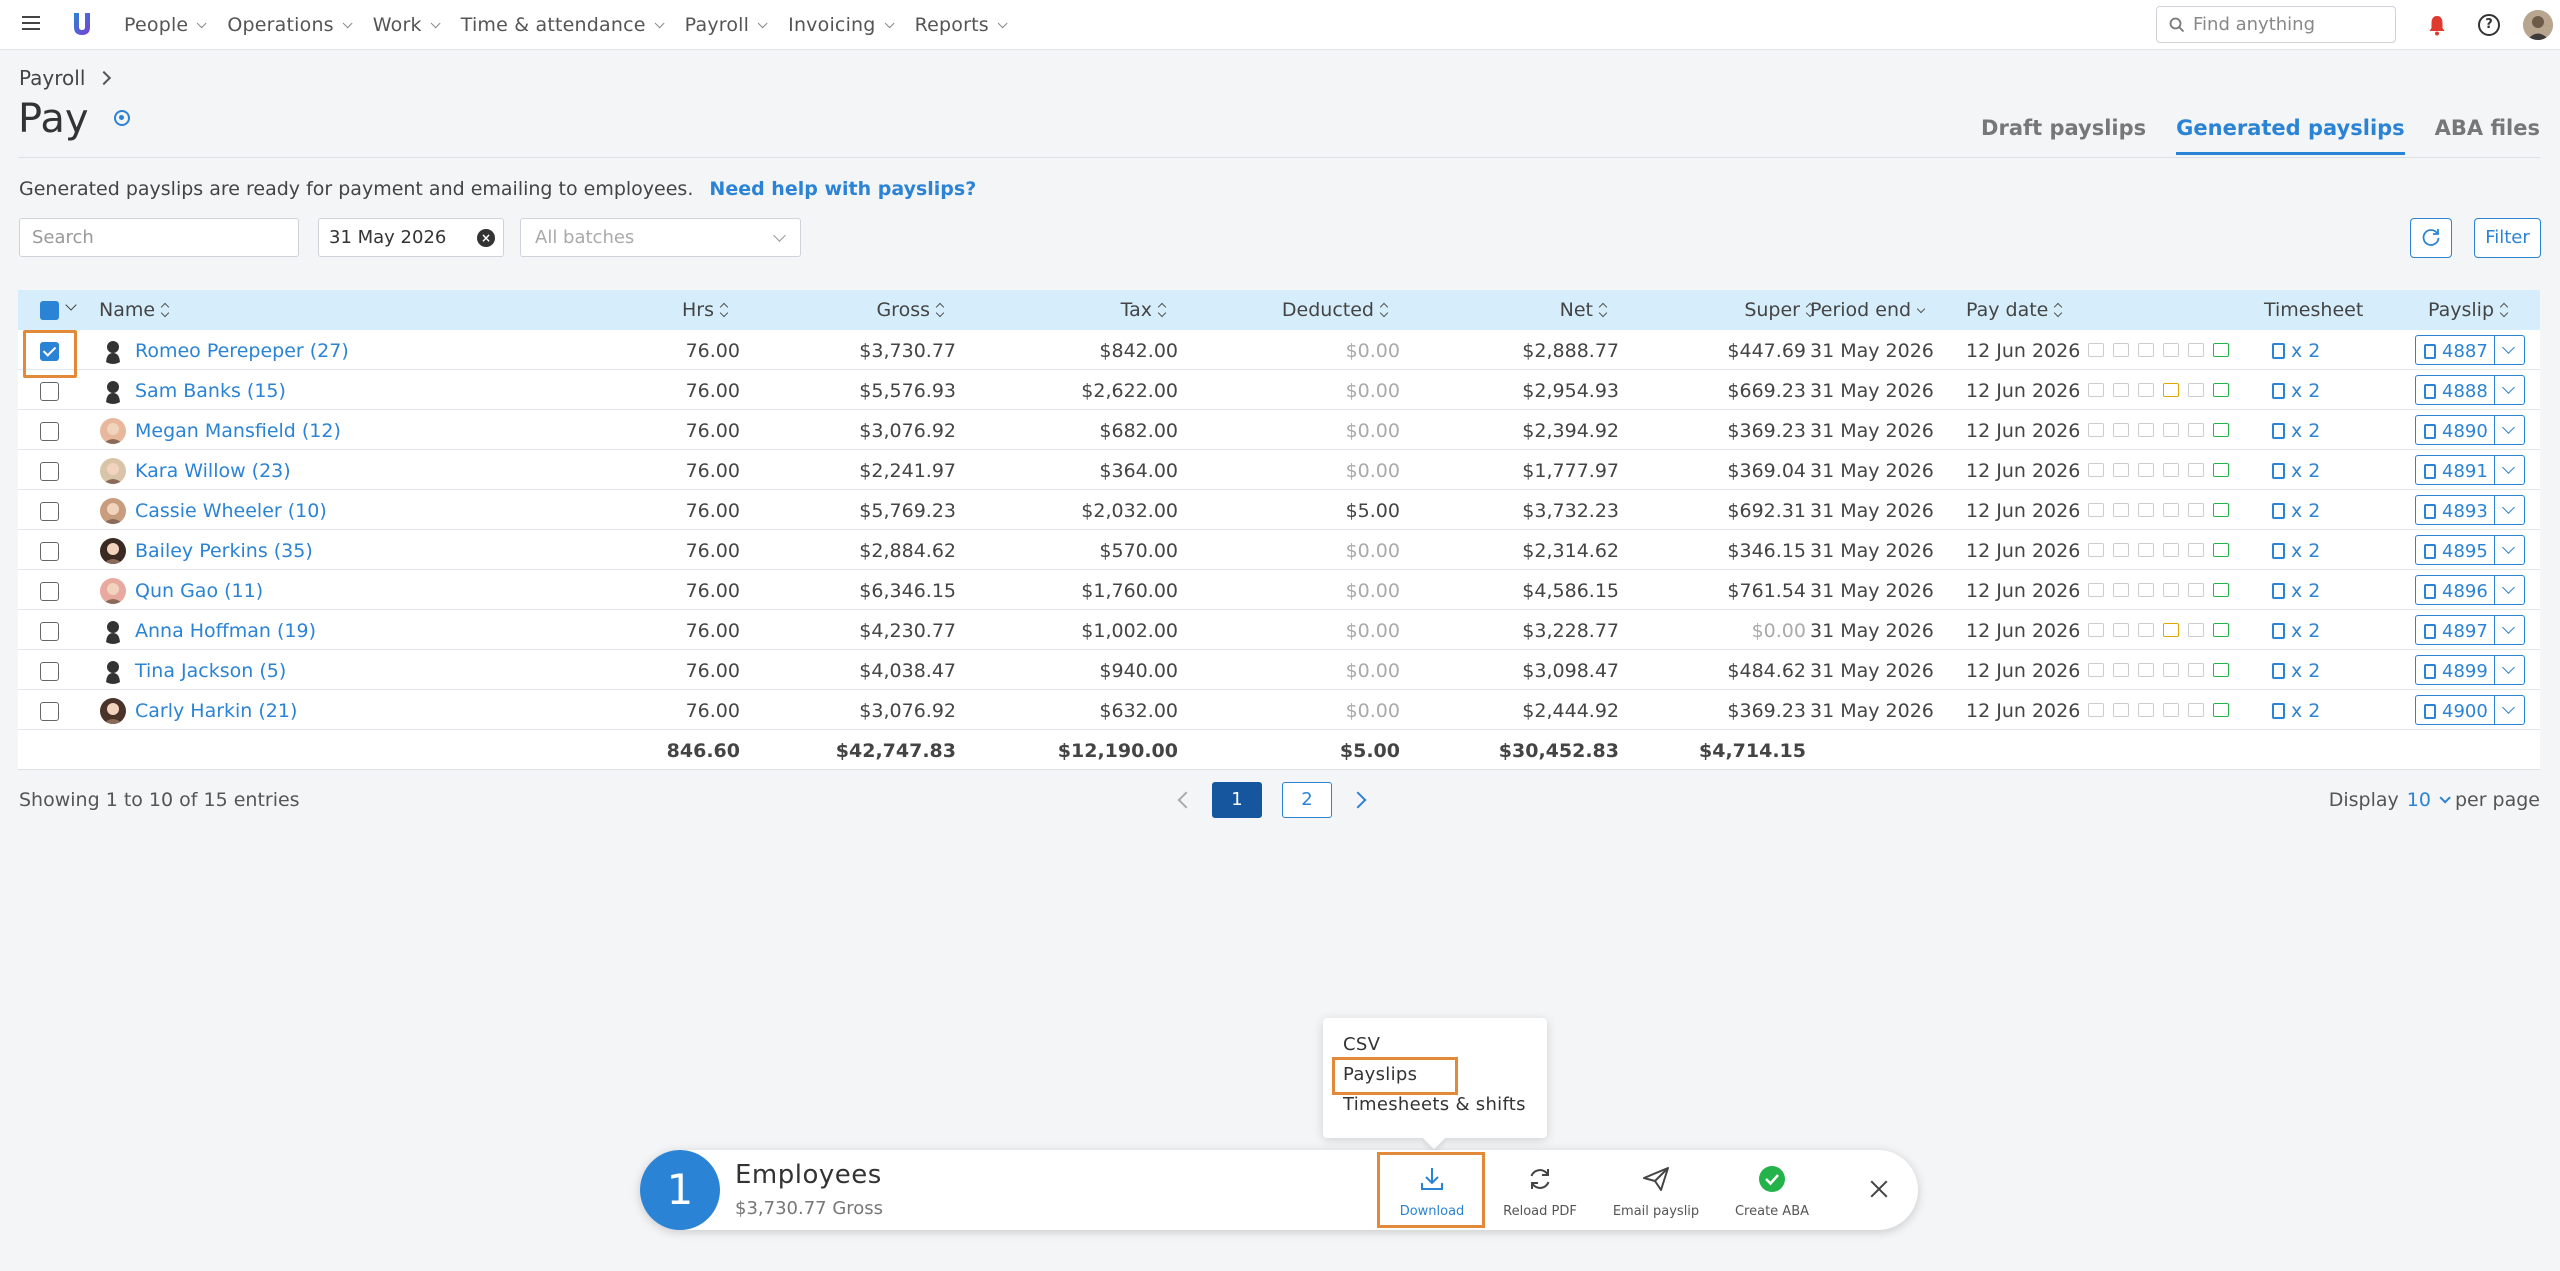  What do you see at coordinates (2431, 238) in the screenshot?
I see `refresh-button` at bounding box center [2431, 238].